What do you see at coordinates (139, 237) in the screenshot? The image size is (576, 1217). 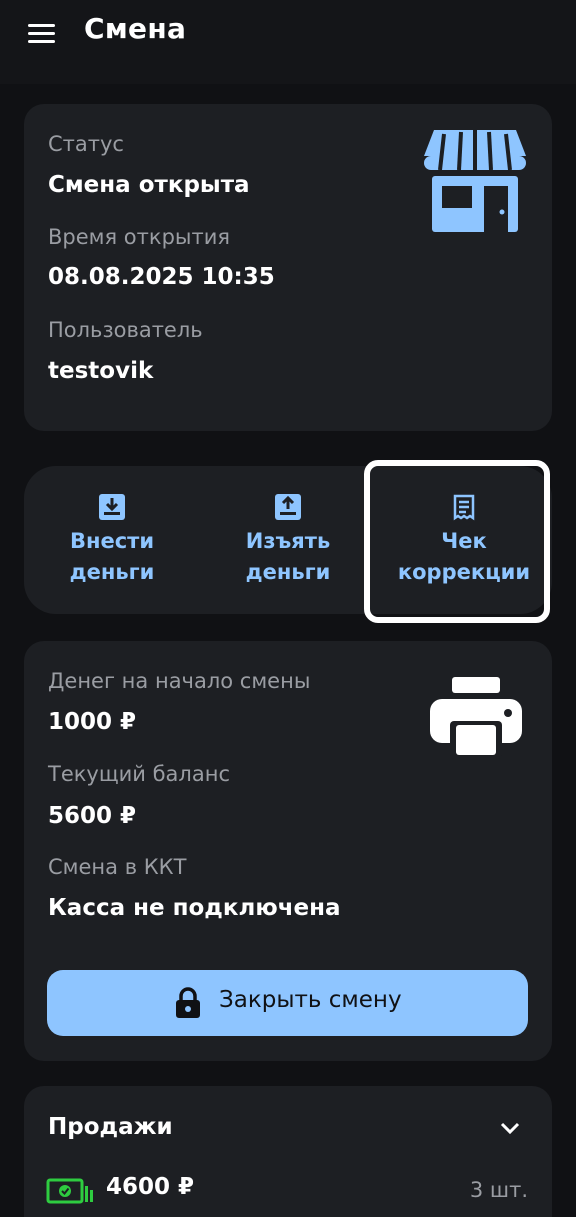 I see `open-time-label: Время открытия` at bounding box center [139, 237].